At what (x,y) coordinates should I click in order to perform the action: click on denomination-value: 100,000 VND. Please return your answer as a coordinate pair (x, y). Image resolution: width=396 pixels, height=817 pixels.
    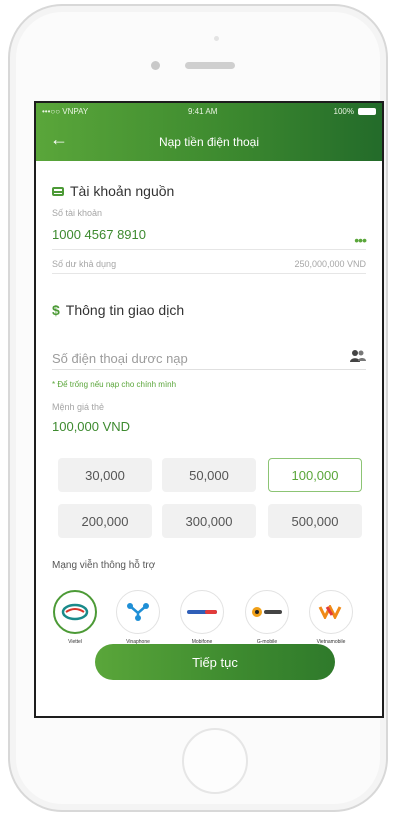
    Looking at the image, I should click on (91, 426).